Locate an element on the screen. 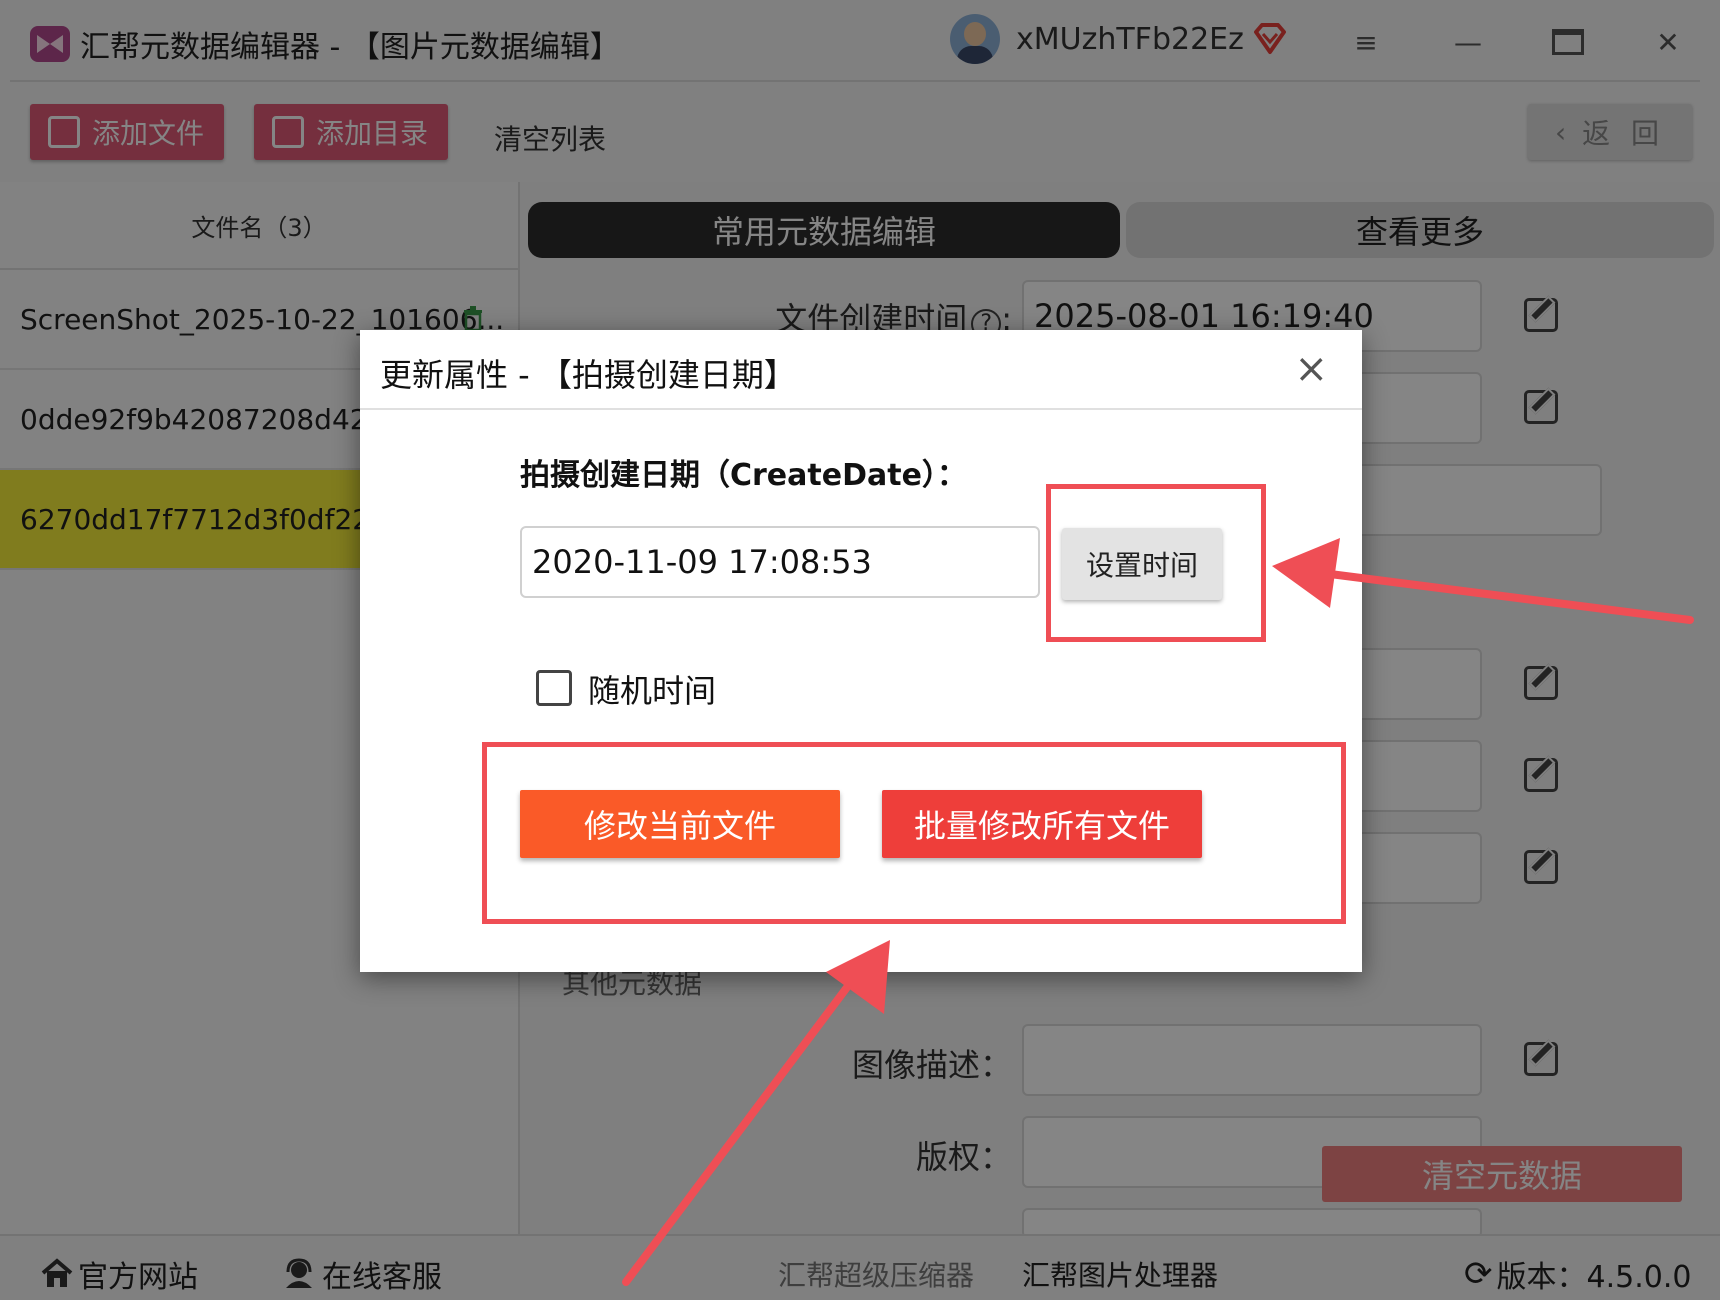  highlight-box-modify-buttons is located at coordinates (914, 833).